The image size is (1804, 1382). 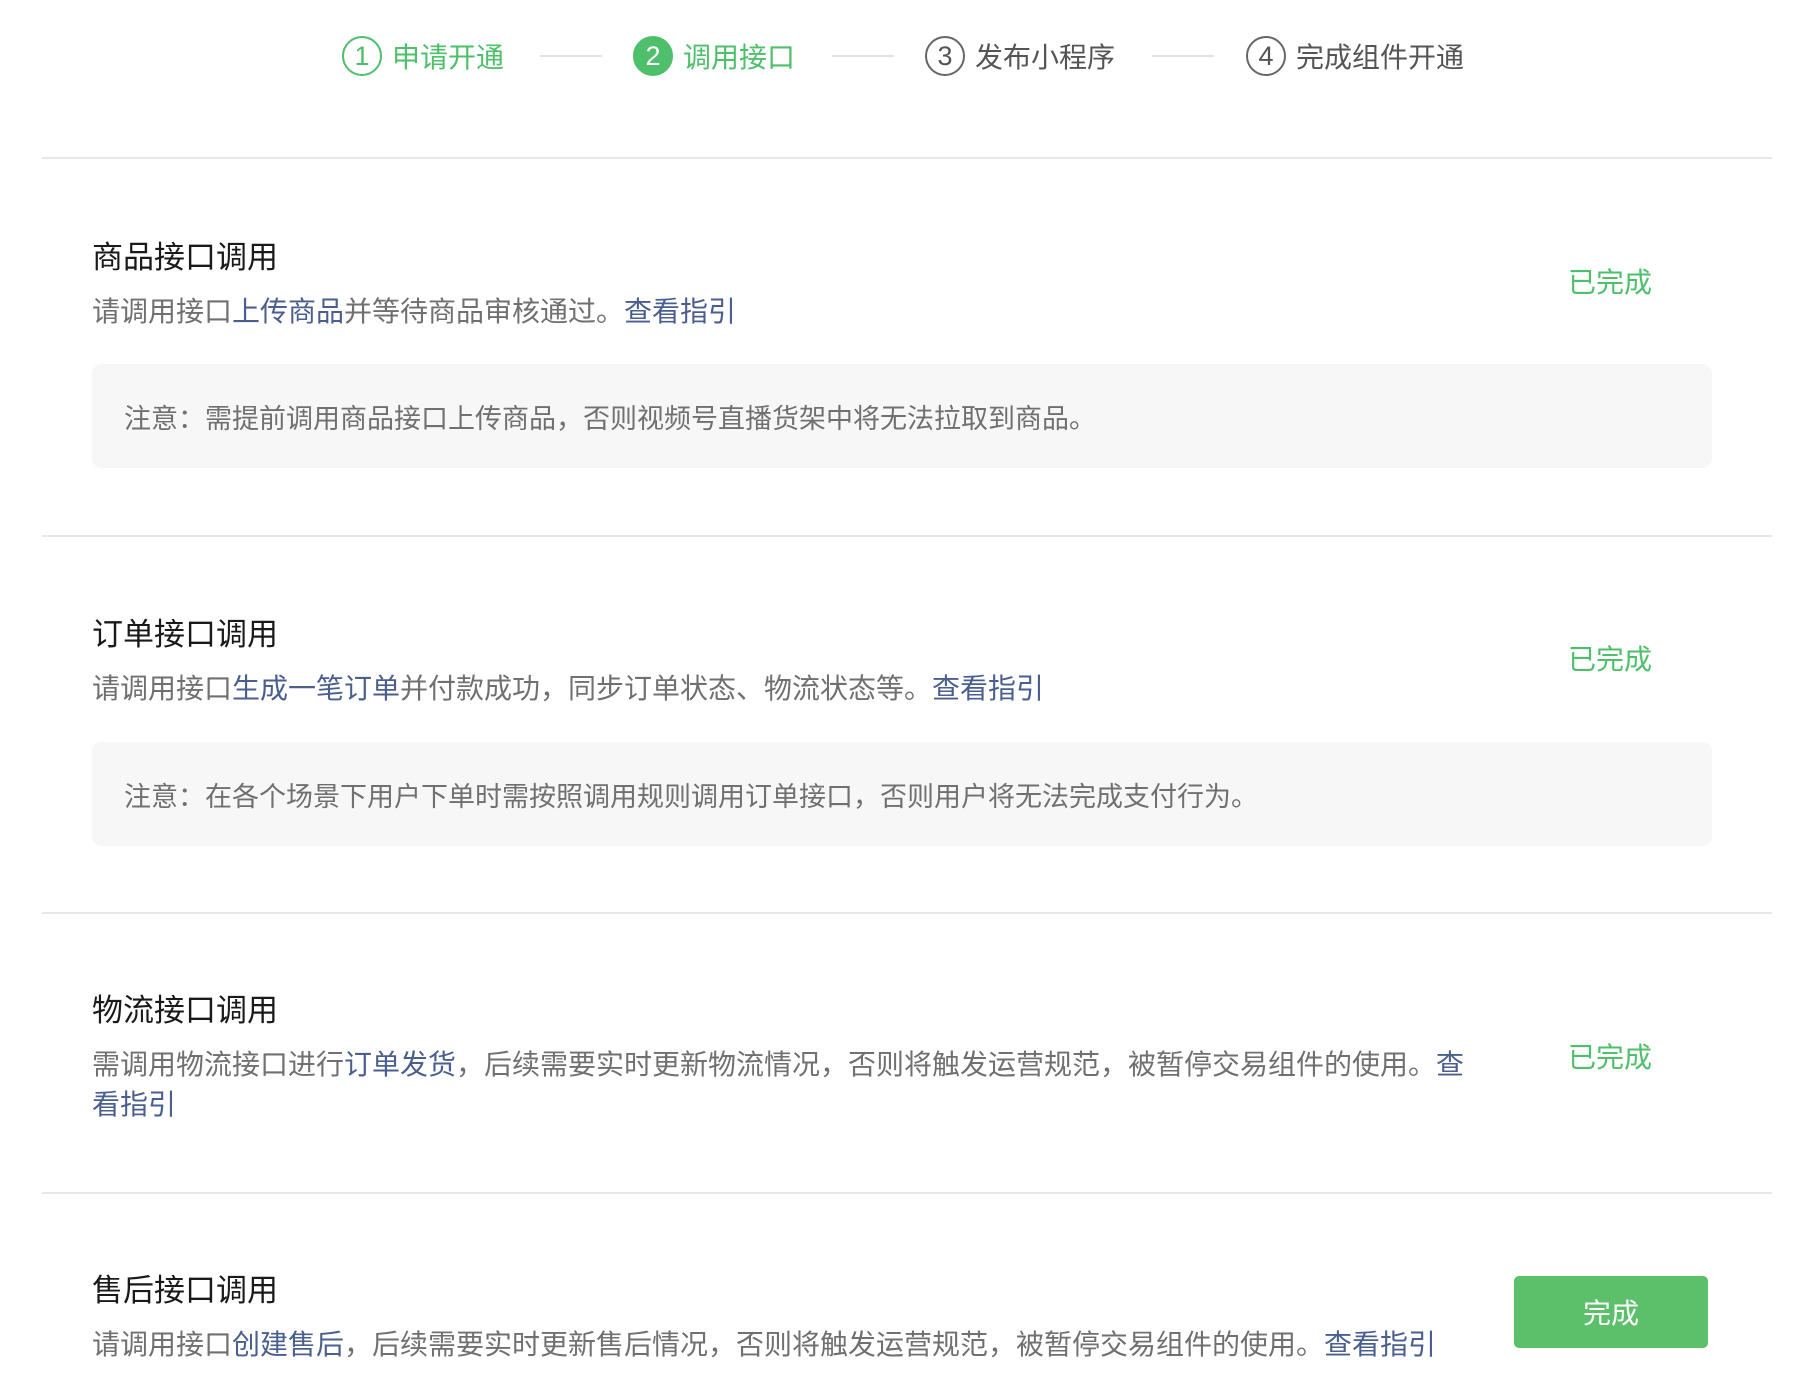 I want to click on step-call-api: 2 调用接口, so click(x=714, y=56).